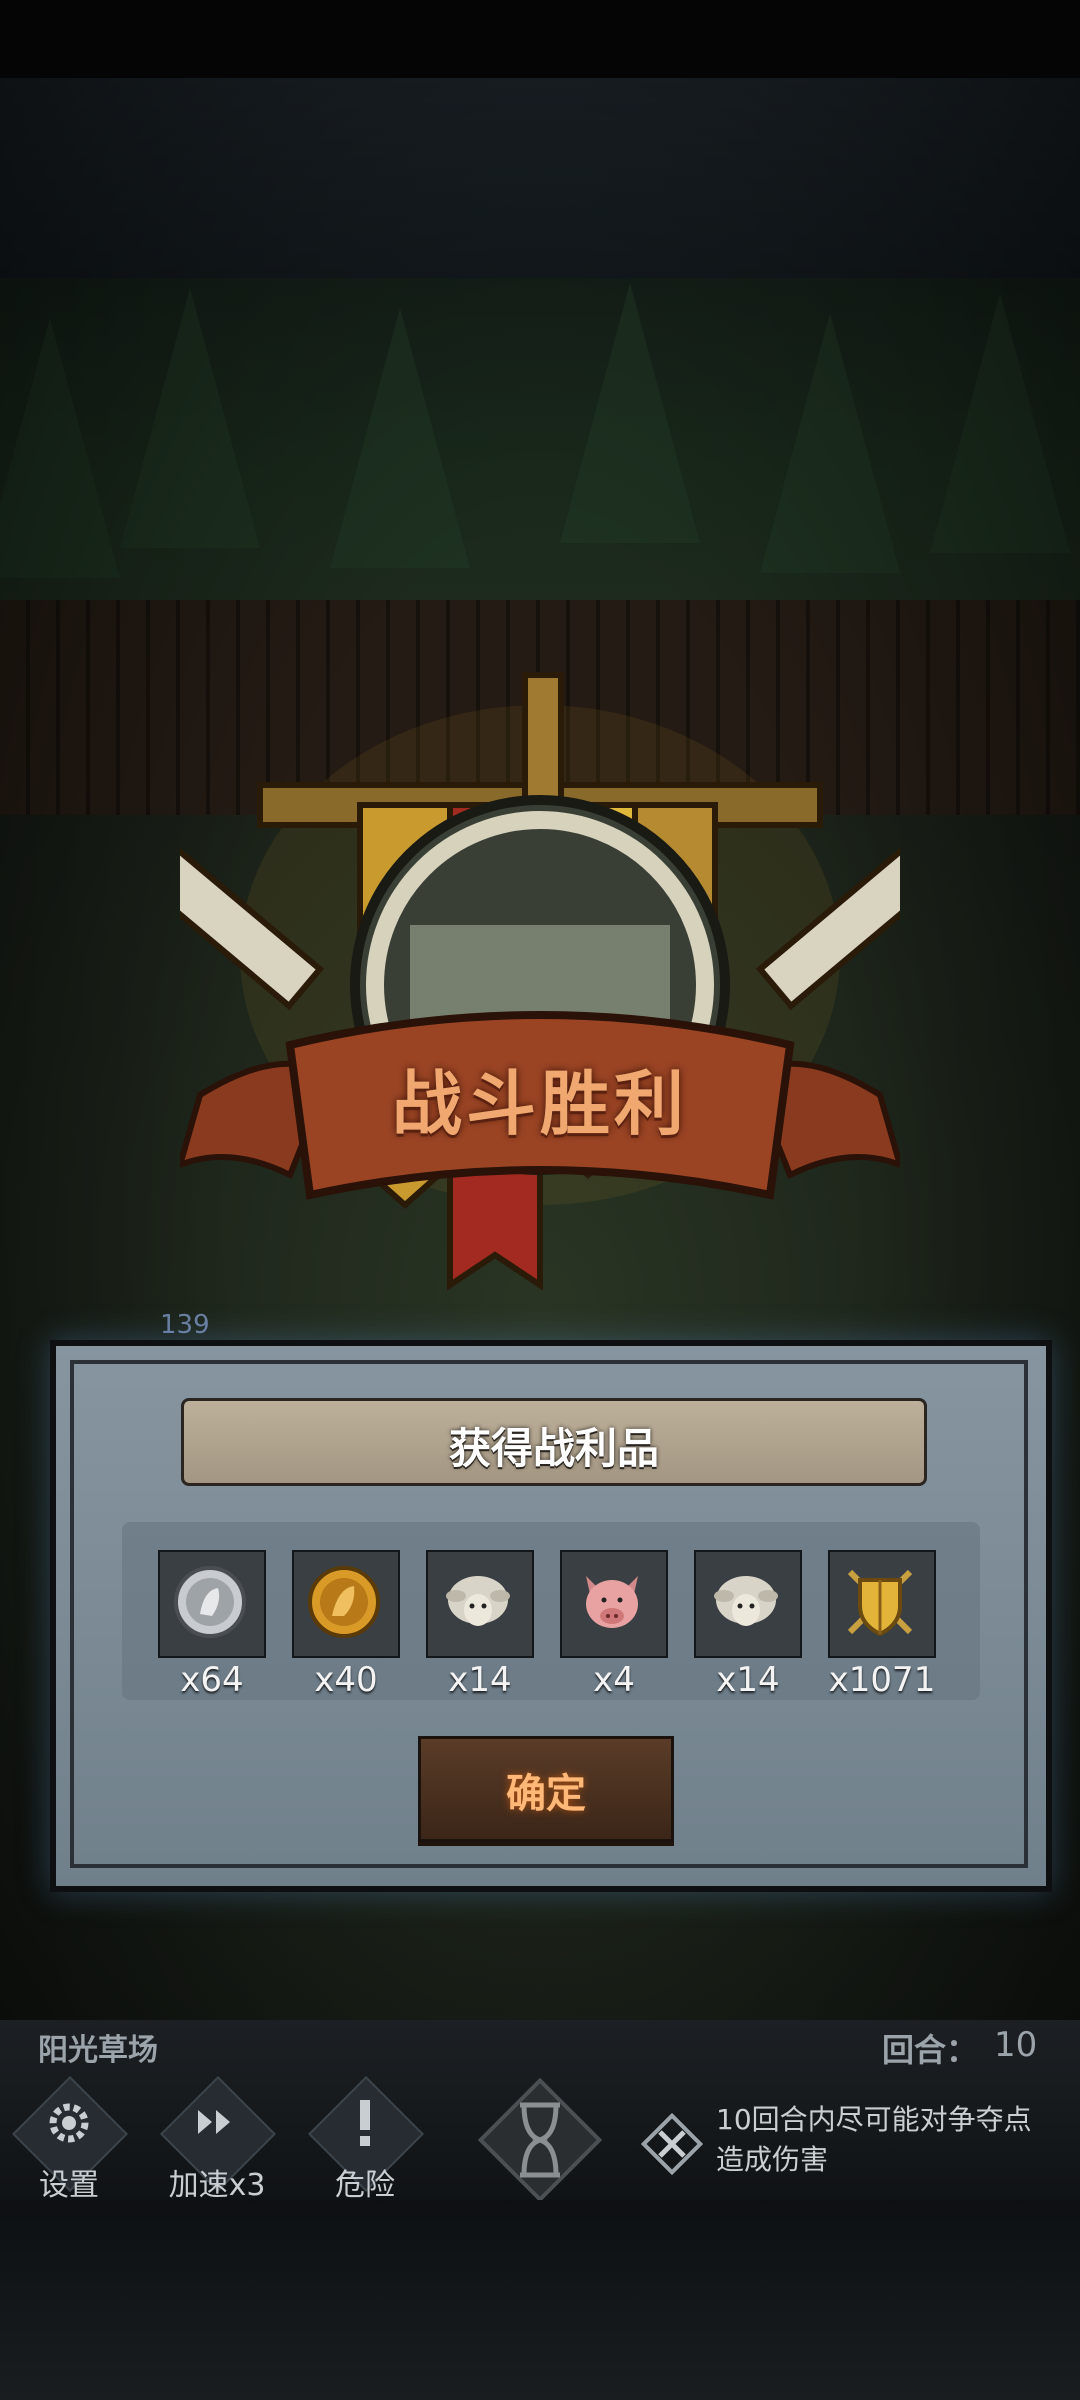 This screenshot has width=1080, height=2400. What do you see at coordinates (218, 2139) in the screenshot?
I see `speed-button: 加速x3` at bounding box center [218, 2139].